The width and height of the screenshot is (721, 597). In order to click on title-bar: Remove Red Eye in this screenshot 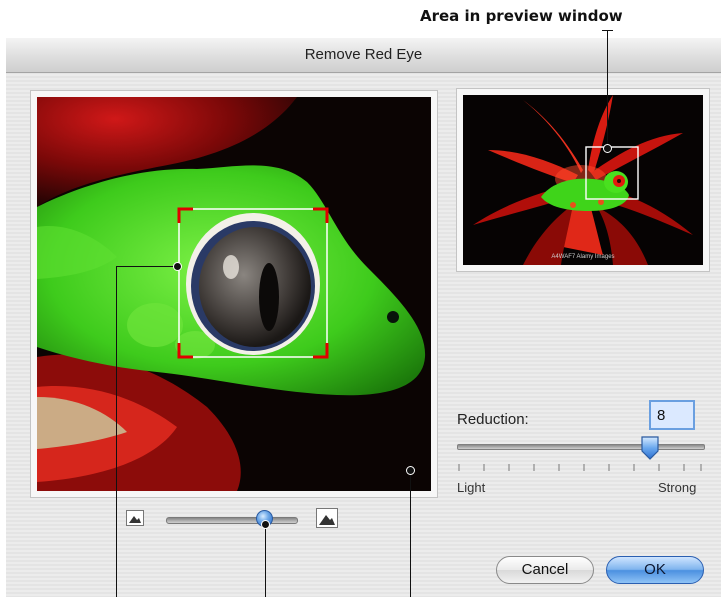, I will do `click(363, 55)`.